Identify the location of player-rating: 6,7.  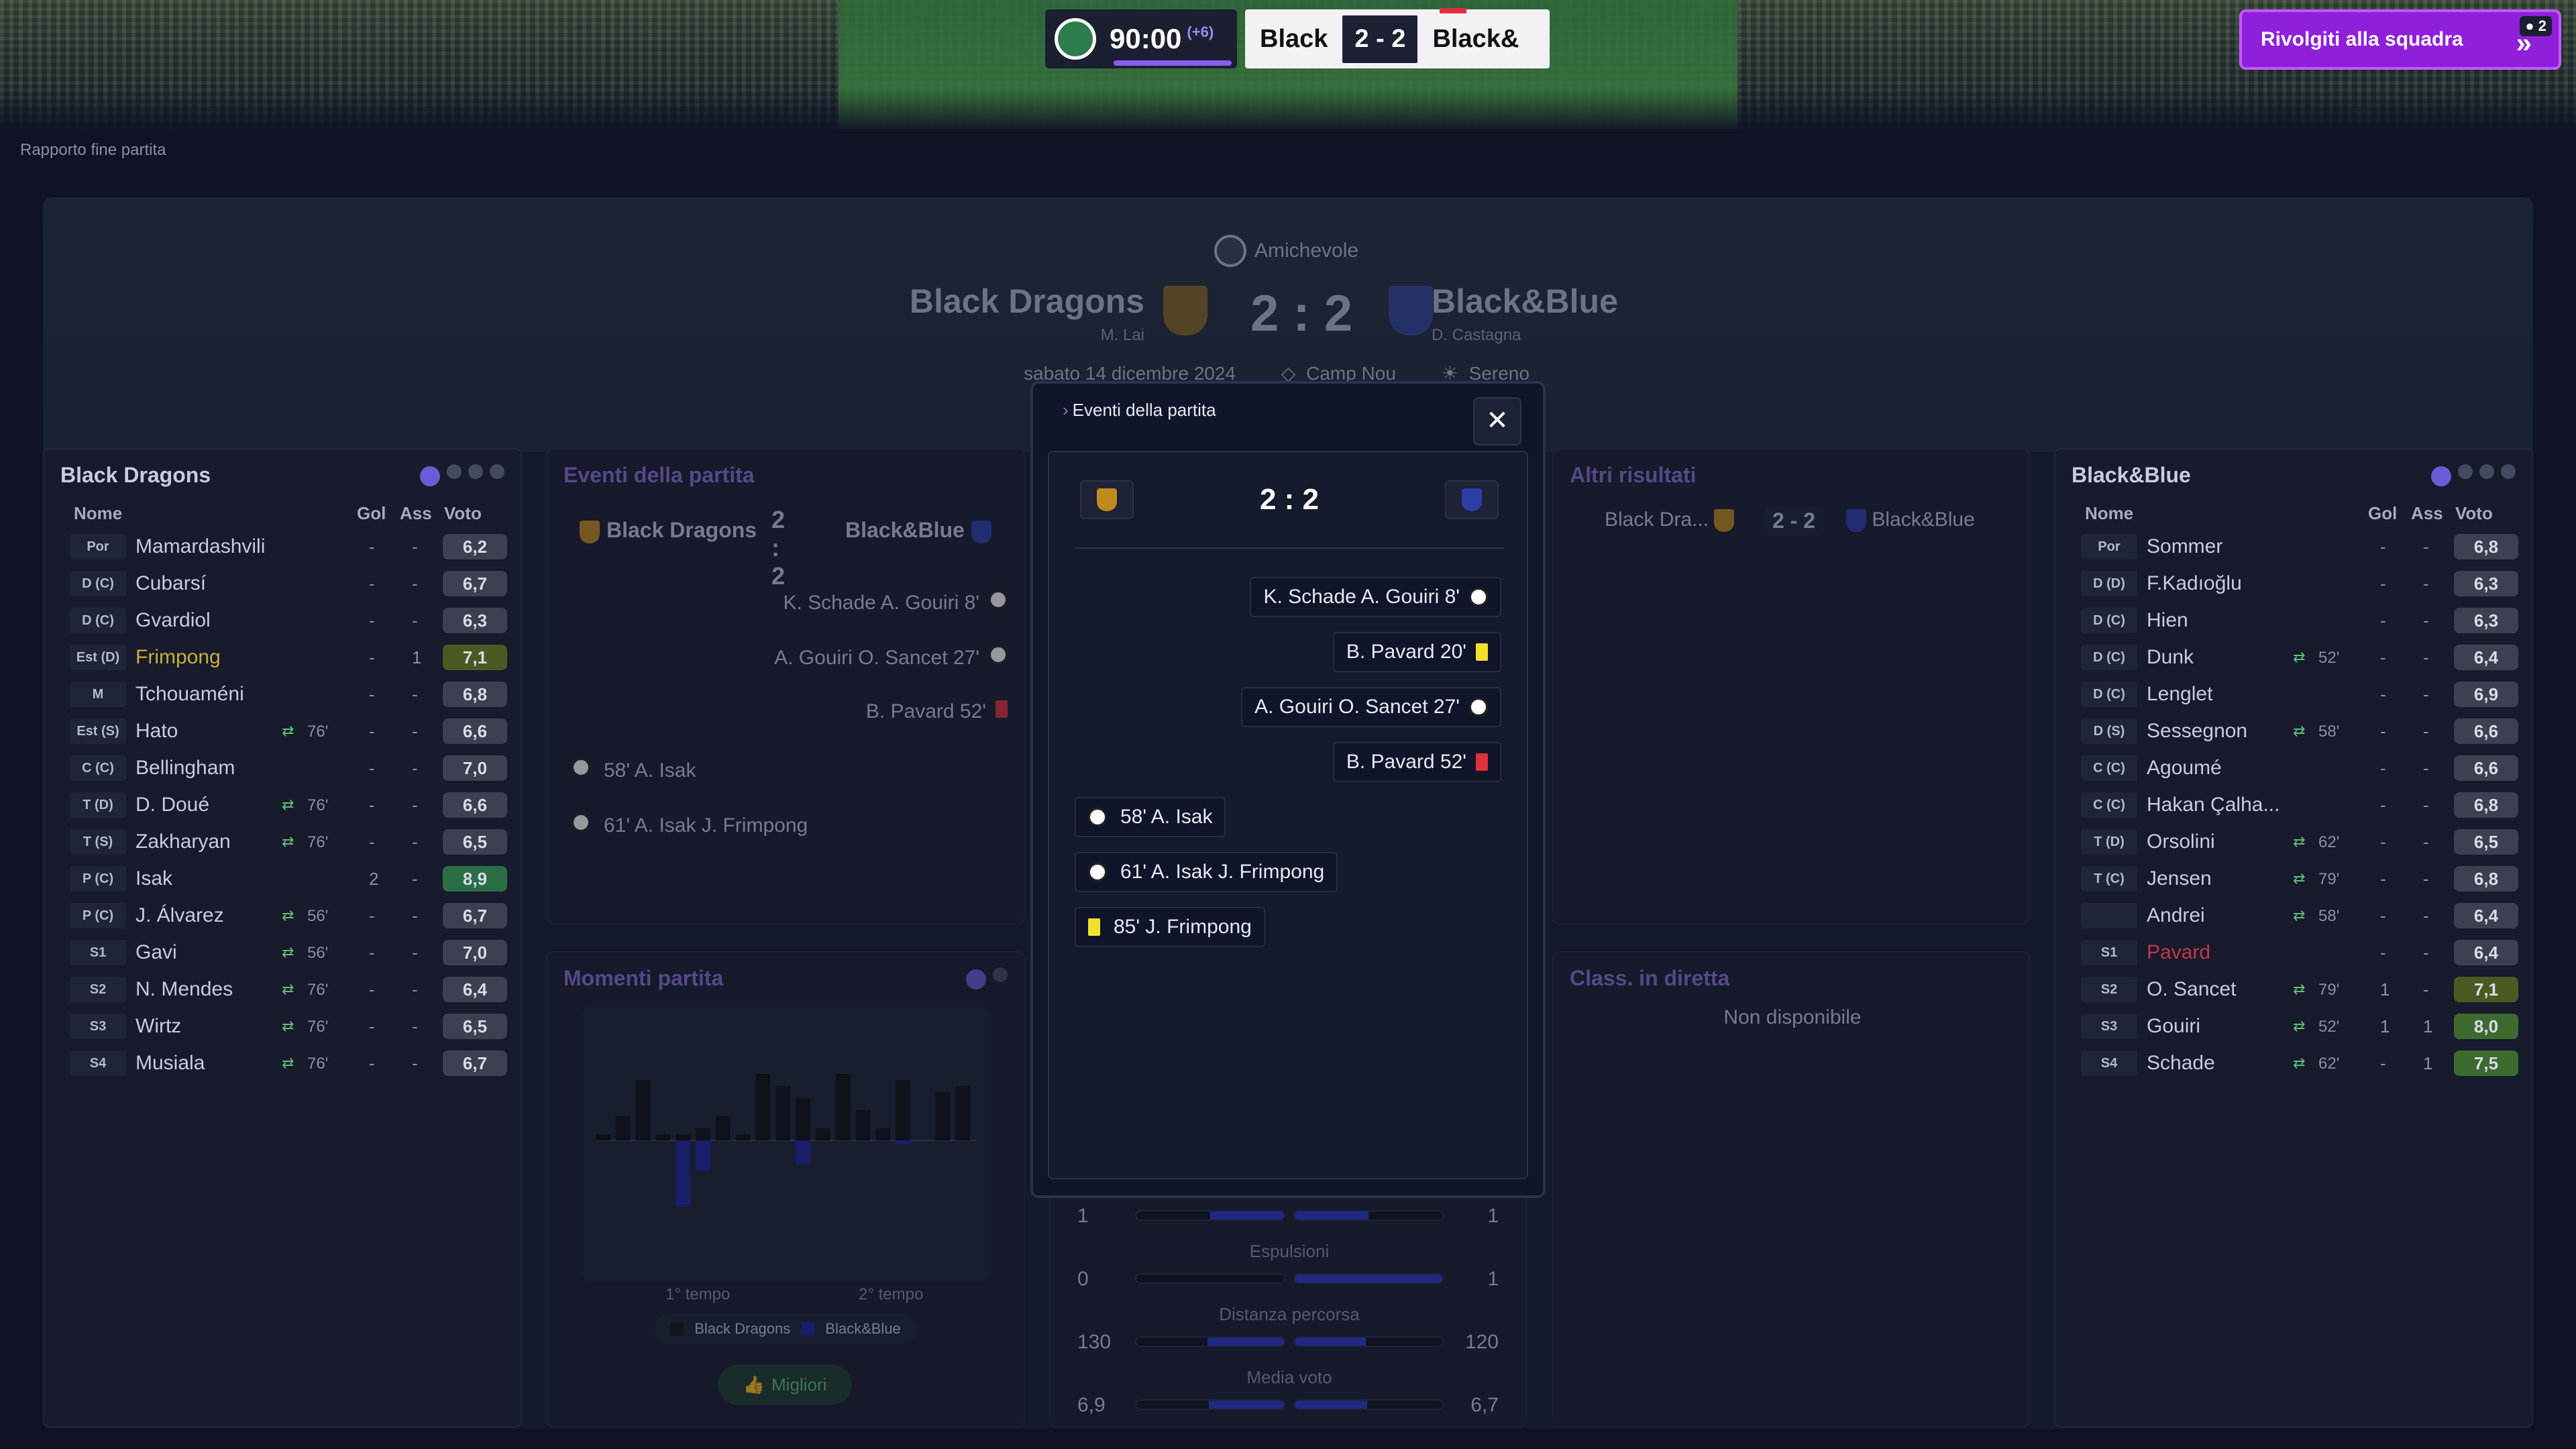
(475, 915).